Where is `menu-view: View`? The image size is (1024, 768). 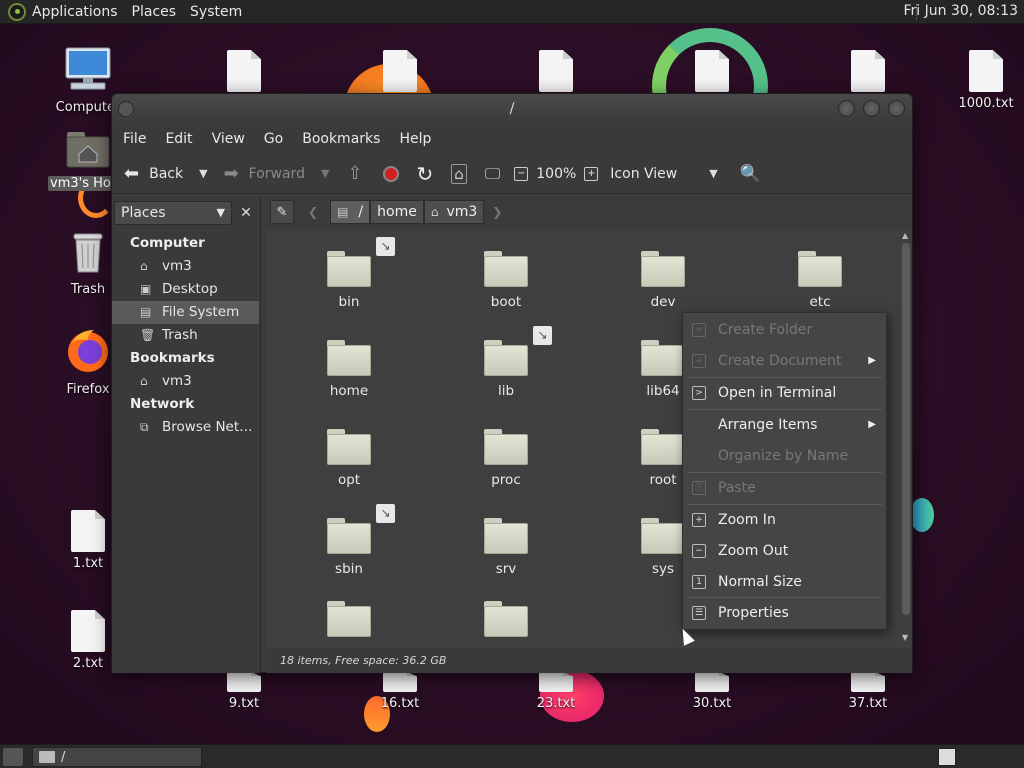
menu-view: View is located at coordinates (228, 139).